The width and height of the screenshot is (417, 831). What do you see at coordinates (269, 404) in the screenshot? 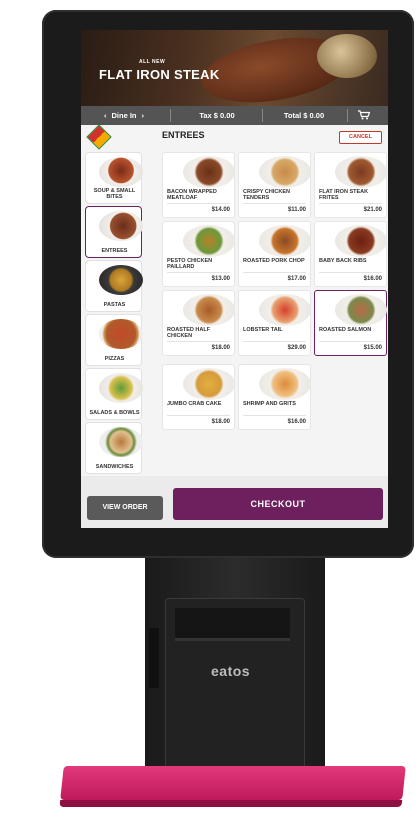
I see `item-name: SHRIMP AND GRITS` at bounding box center [269, 404].